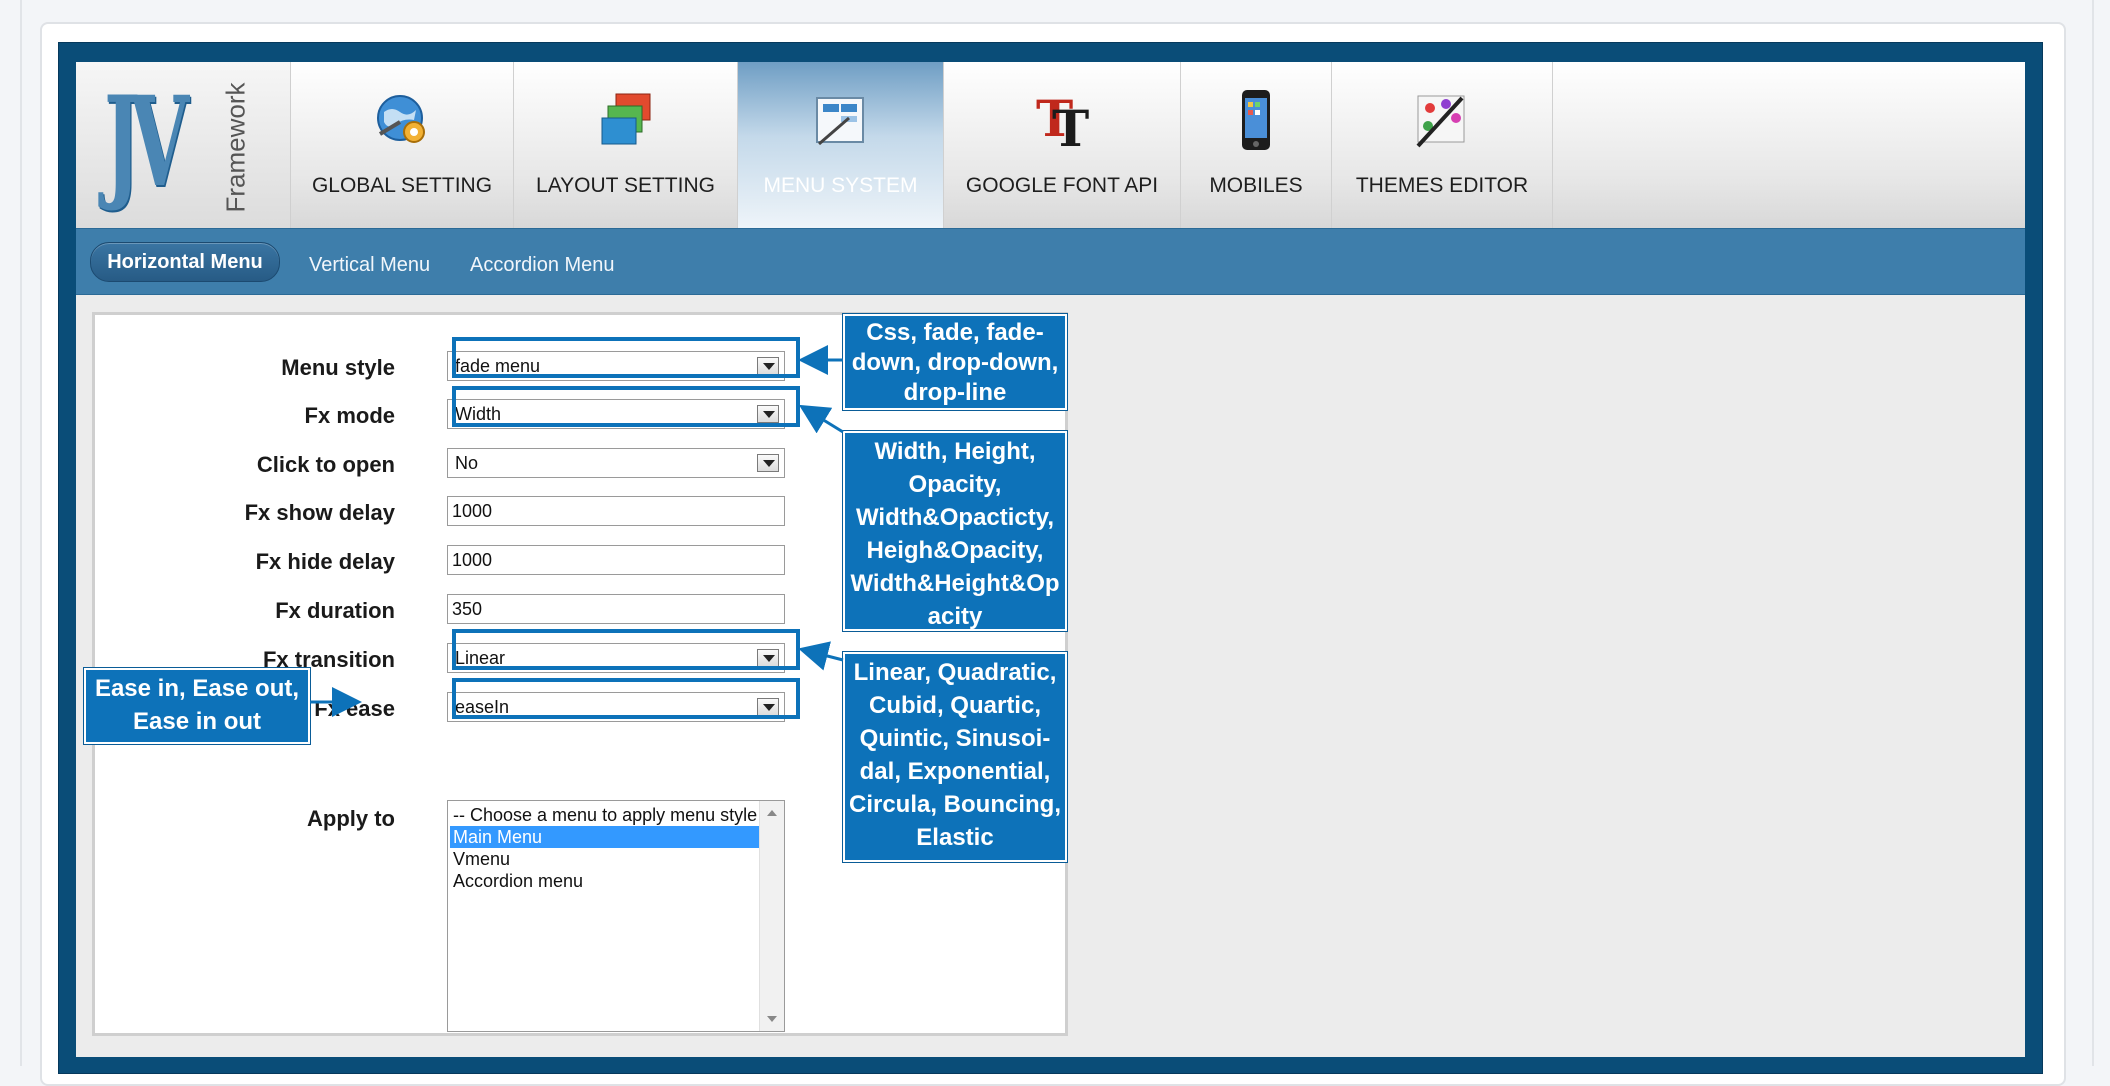  Describe the element at coordinates (821, 656) in the screenshot. I see `arrow-fx-transition` at that location.